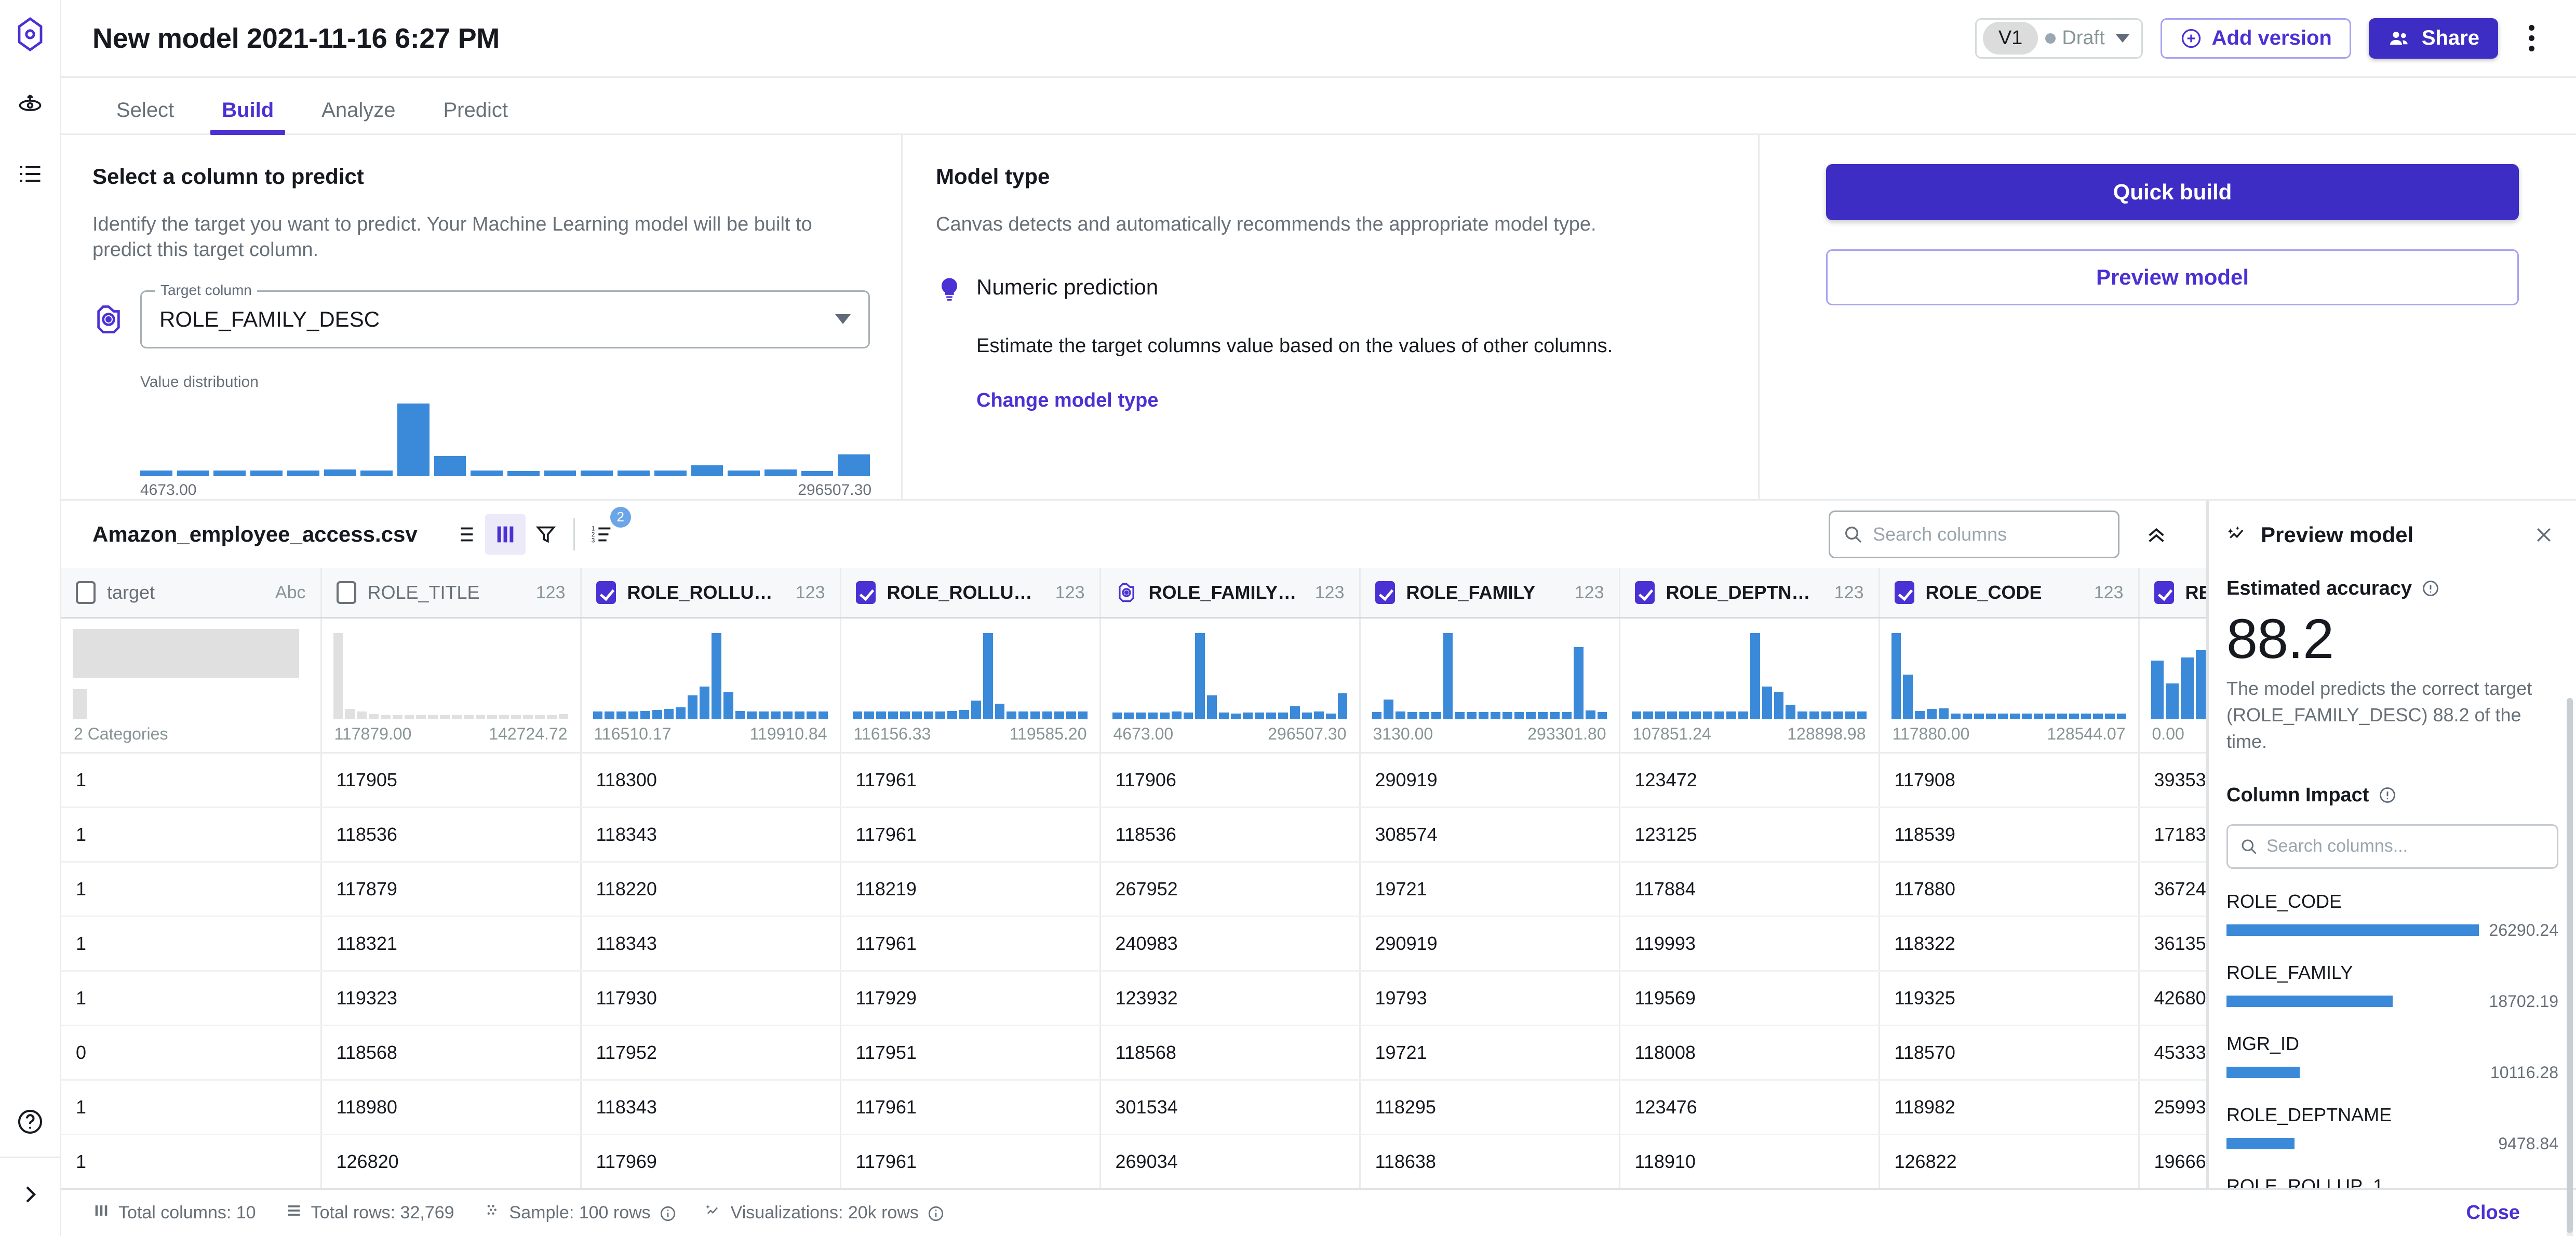 The image size is (2576, 1236). Describe the element at coordinates (465, 535) in the screenshot. I see `list-view-icon` at that location.